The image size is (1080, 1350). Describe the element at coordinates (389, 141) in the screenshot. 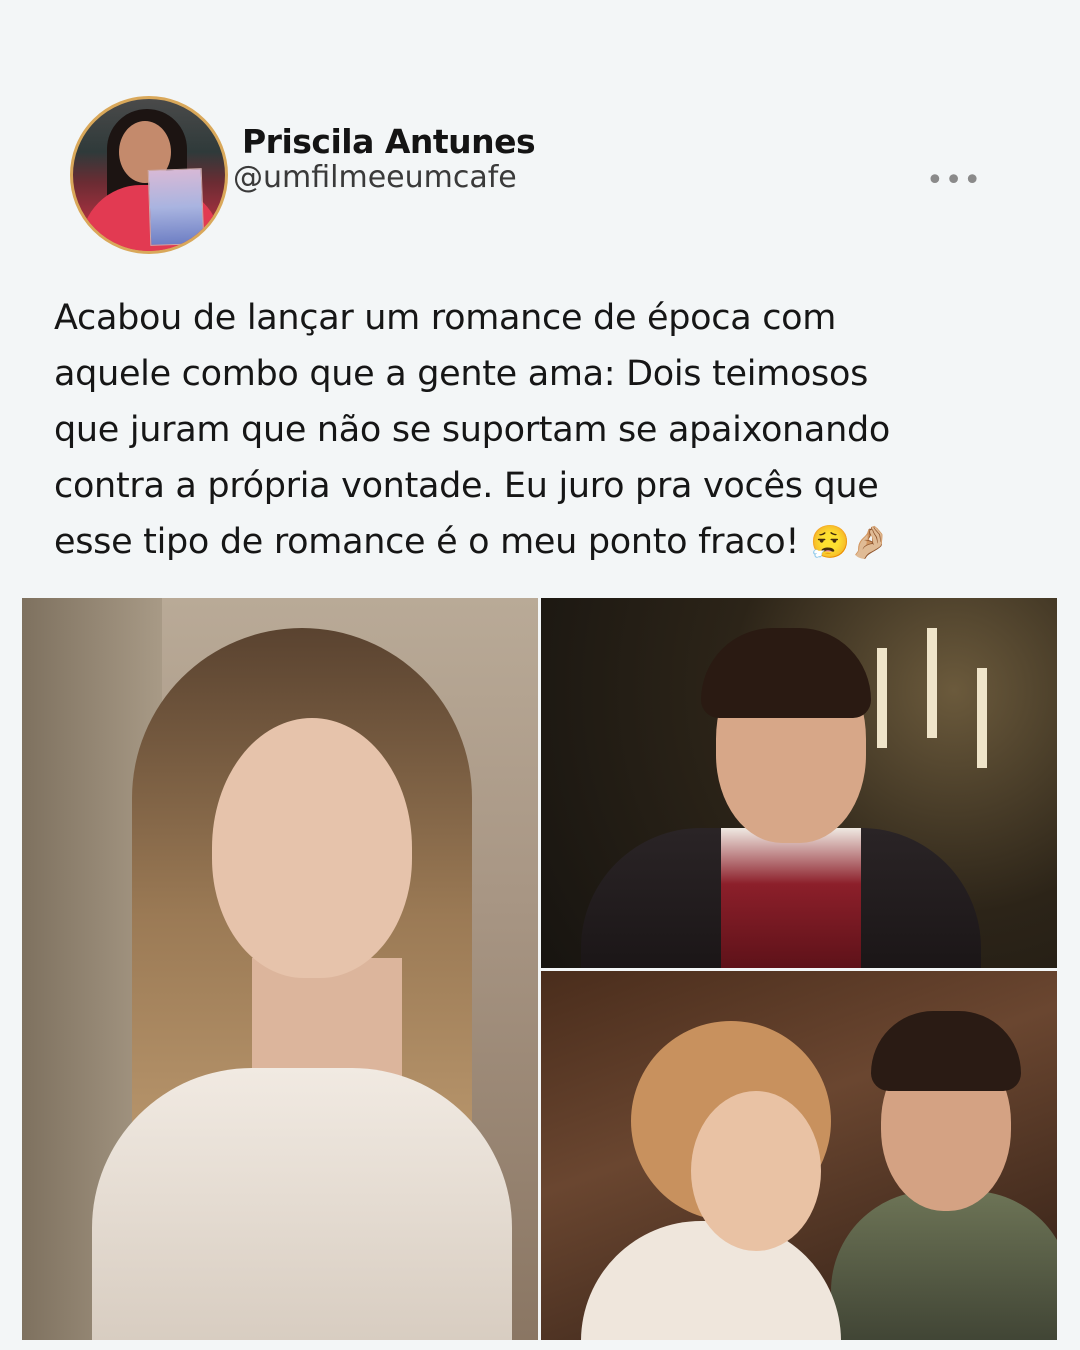

I see `author-name: Priscila Antunes` at that location.